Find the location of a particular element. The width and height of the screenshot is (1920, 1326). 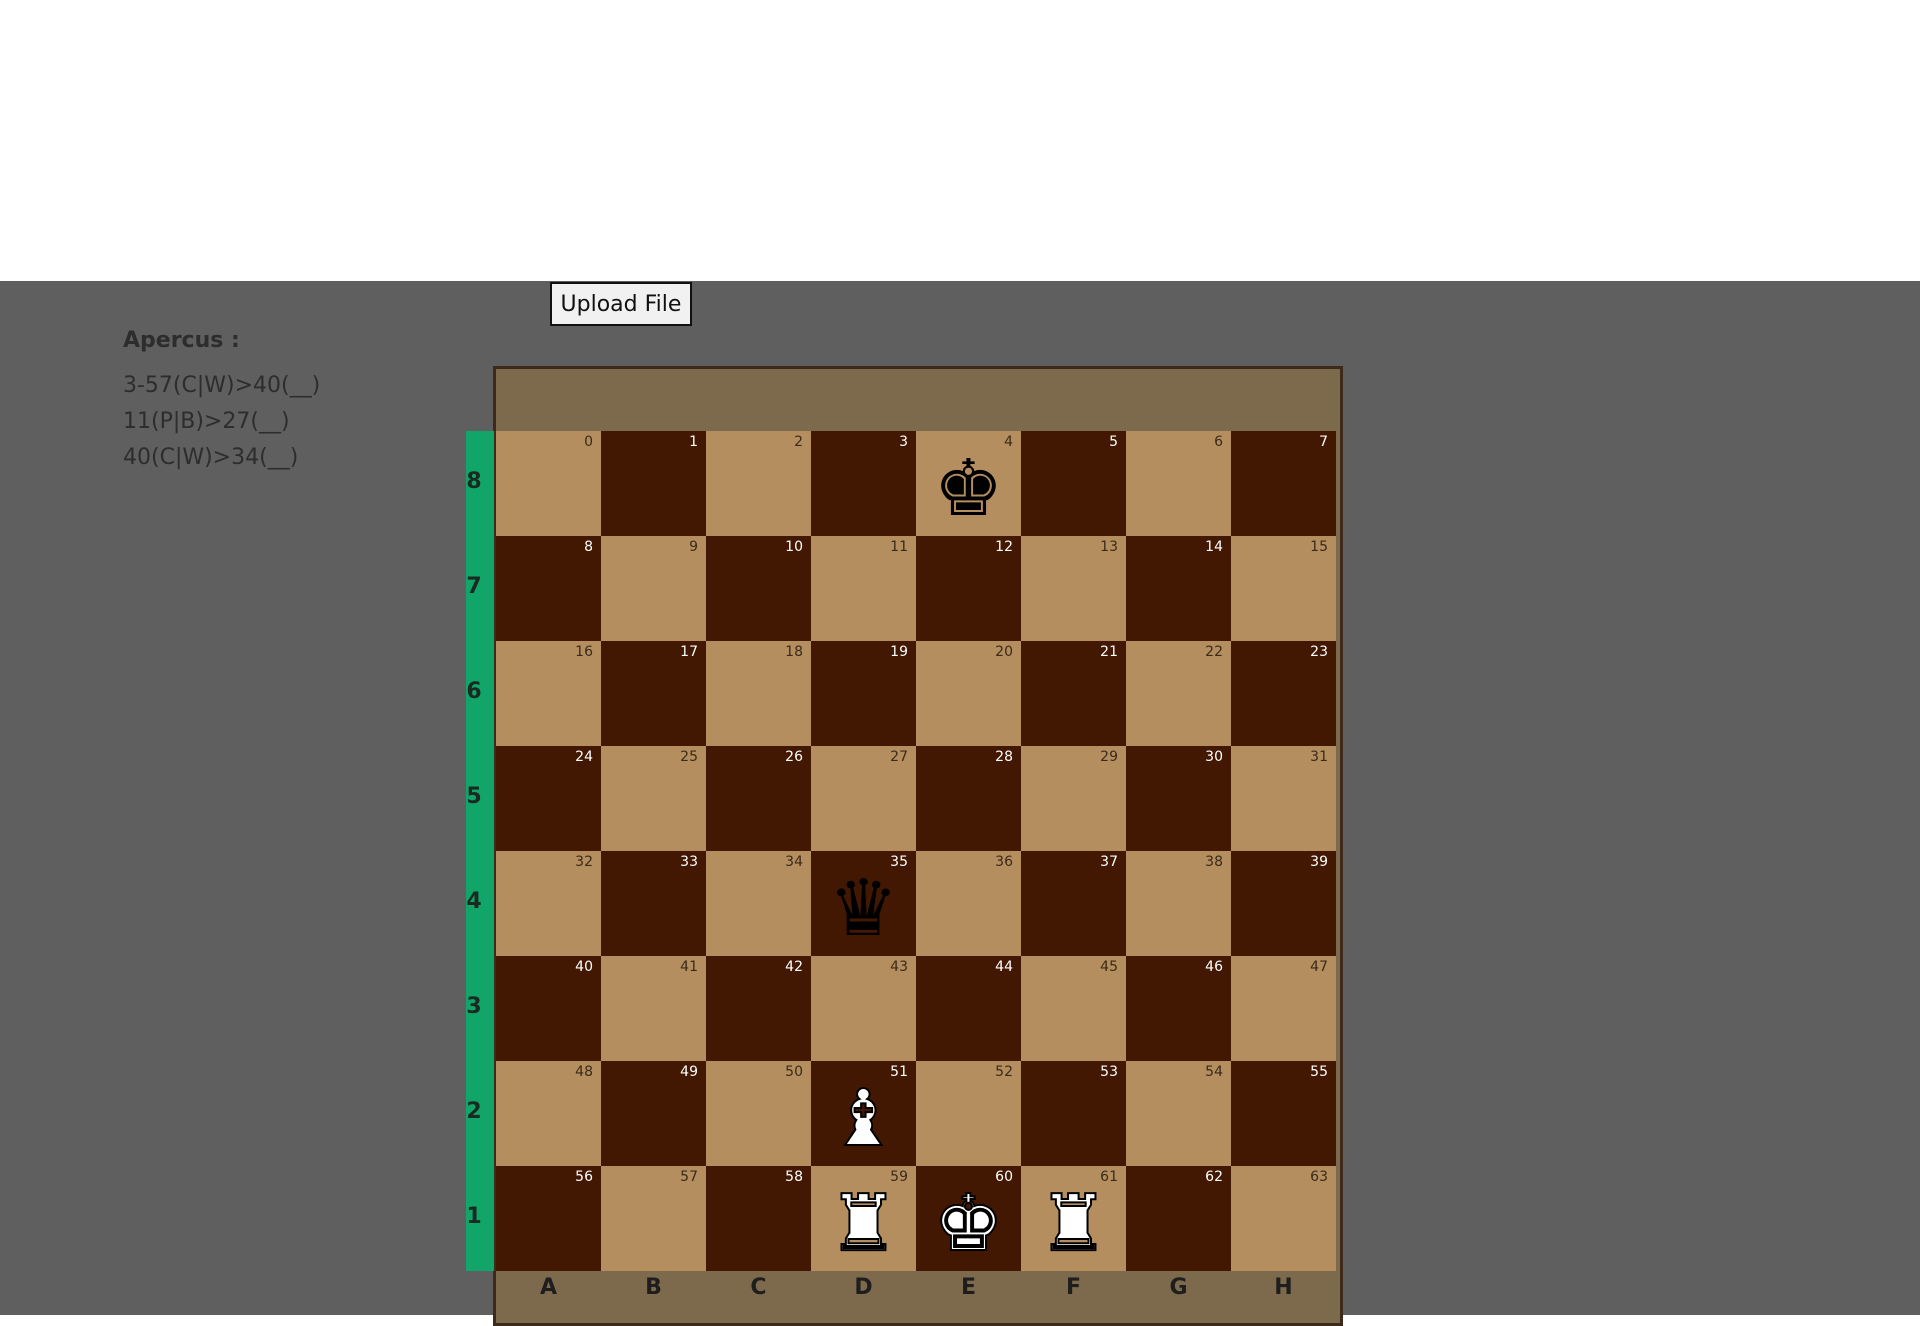

square-index-label: 43 is located at coordinates (899, 967).